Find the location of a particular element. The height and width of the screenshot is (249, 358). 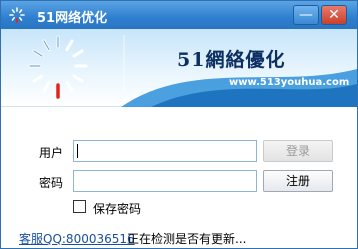

save-password-label: 保存密码 is located at coordinates (117, 208).